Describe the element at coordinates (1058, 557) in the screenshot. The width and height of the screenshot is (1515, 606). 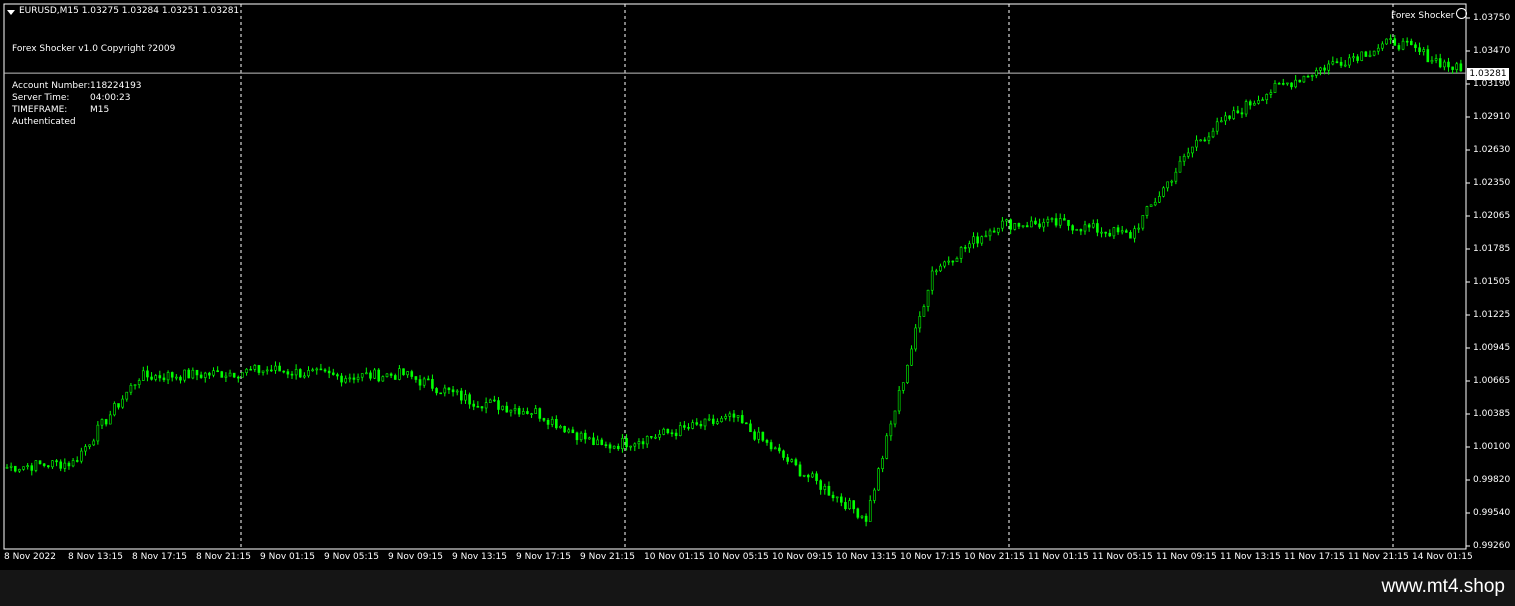
I see `time-tick-label: 11 Nov 01:15` at that location.